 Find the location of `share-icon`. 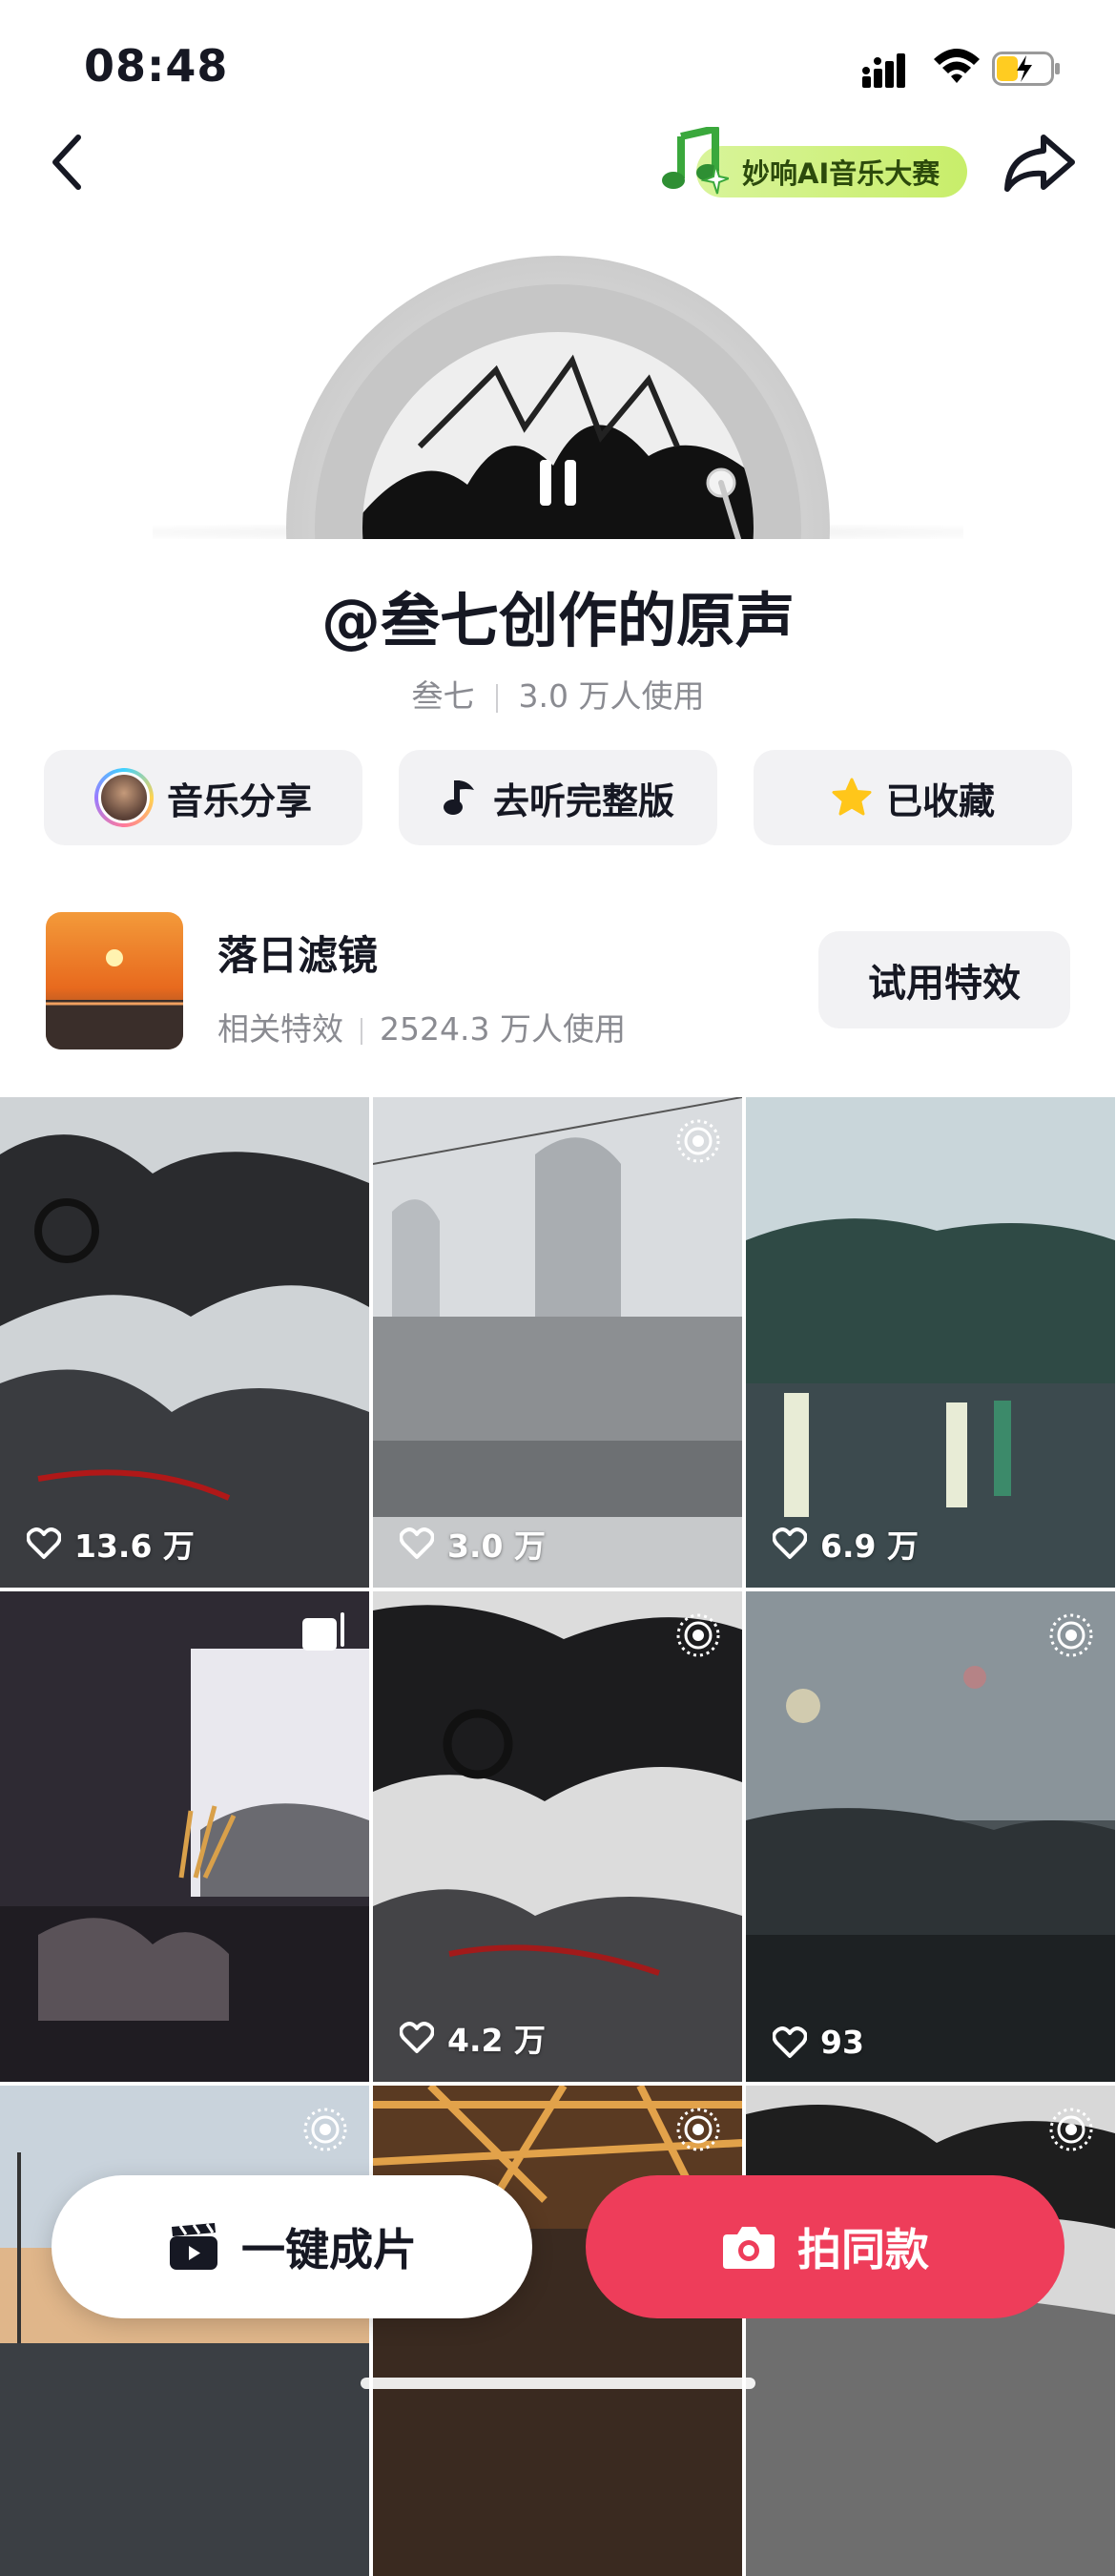

share-icon is located at coordinates (1040, 163).